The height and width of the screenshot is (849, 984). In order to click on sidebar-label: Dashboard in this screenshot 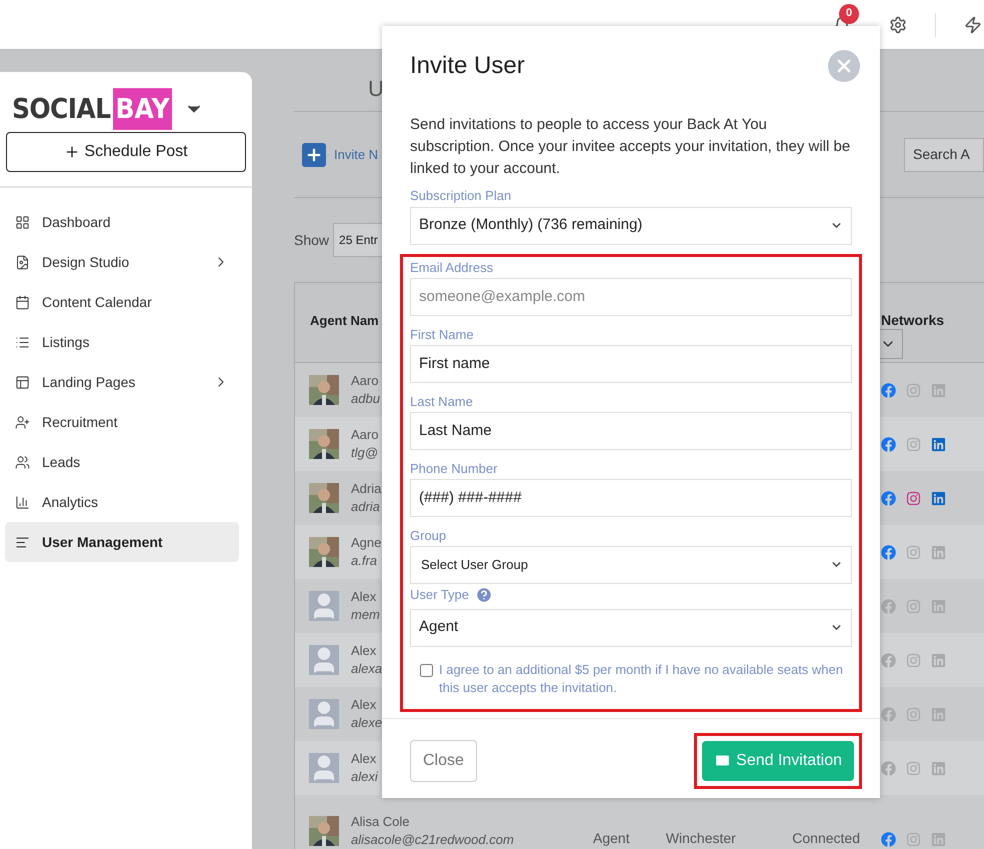, I will do `click(77, 222)`.